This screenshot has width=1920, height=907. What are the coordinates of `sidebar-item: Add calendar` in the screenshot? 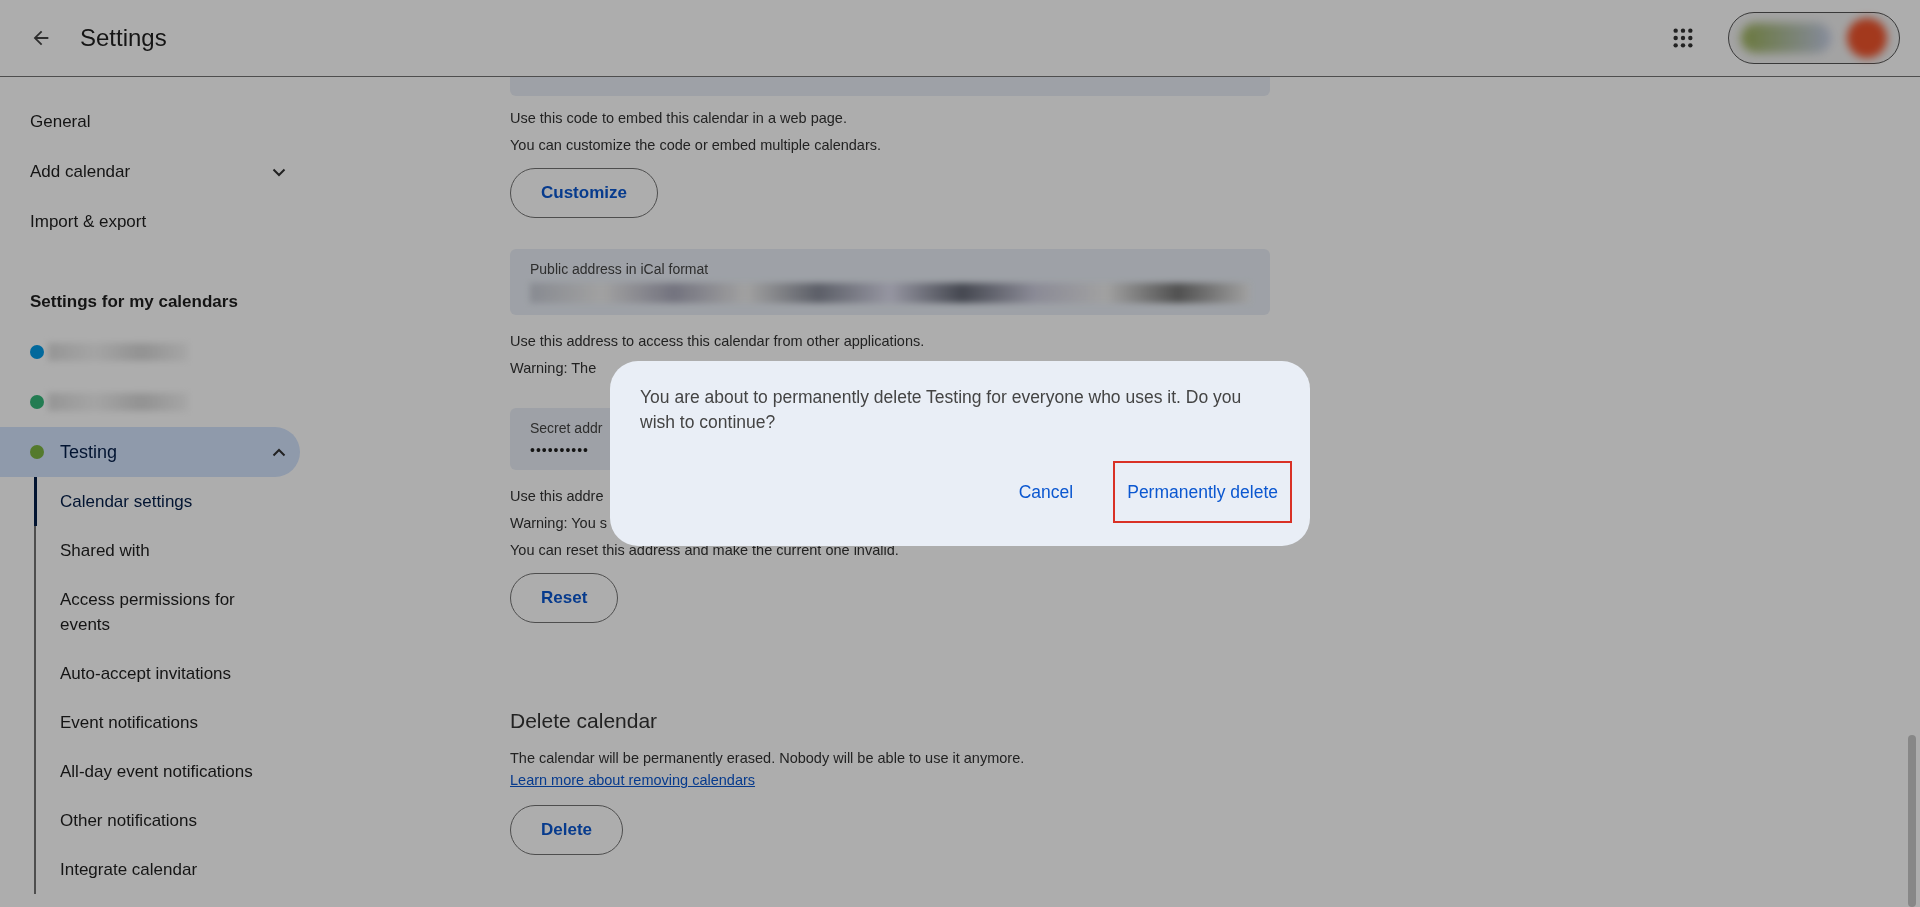 It's located at (150, 172).